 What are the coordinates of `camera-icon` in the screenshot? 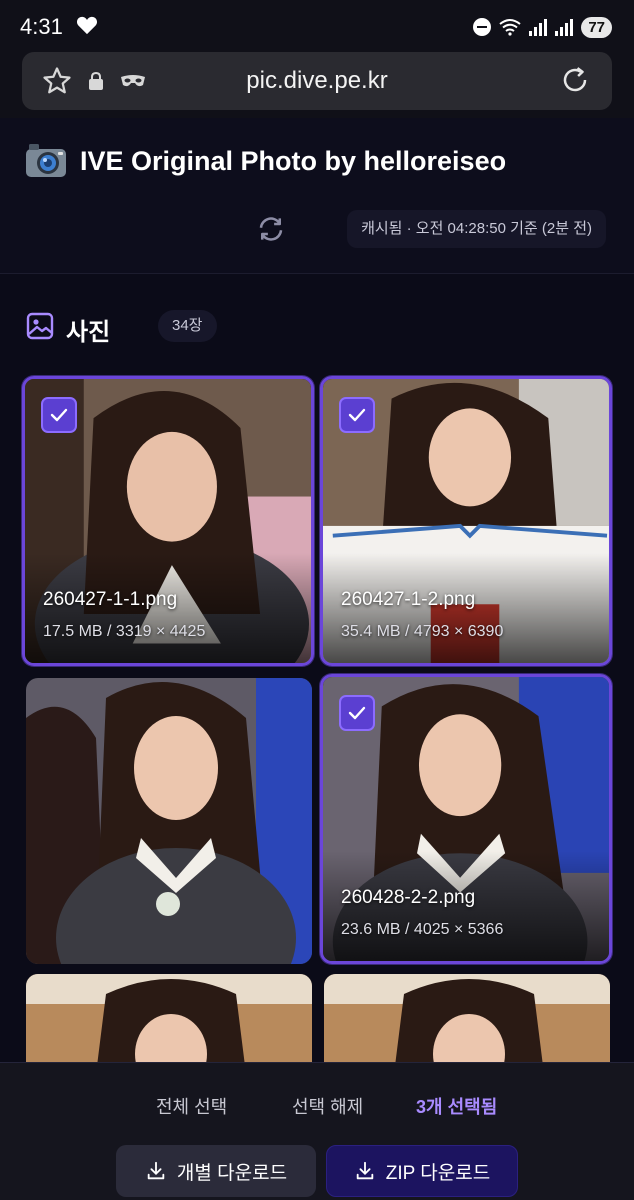 It's located at (46, 160).